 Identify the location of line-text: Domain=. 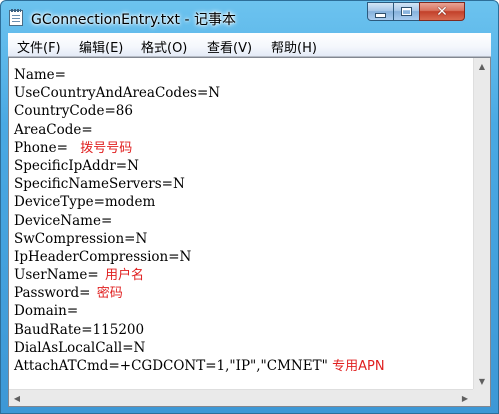
(46, 311).